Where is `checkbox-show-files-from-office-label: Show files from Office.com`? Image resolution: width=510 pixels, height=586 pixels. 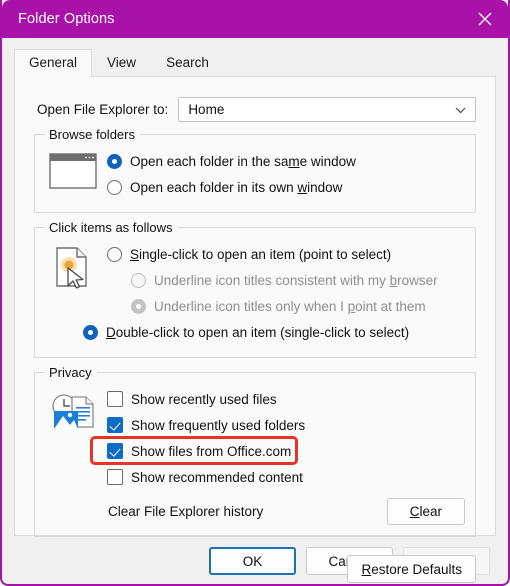
checkbox-show-files-from-office-label: Show files from Office.com is located at coordinates (211, 451).